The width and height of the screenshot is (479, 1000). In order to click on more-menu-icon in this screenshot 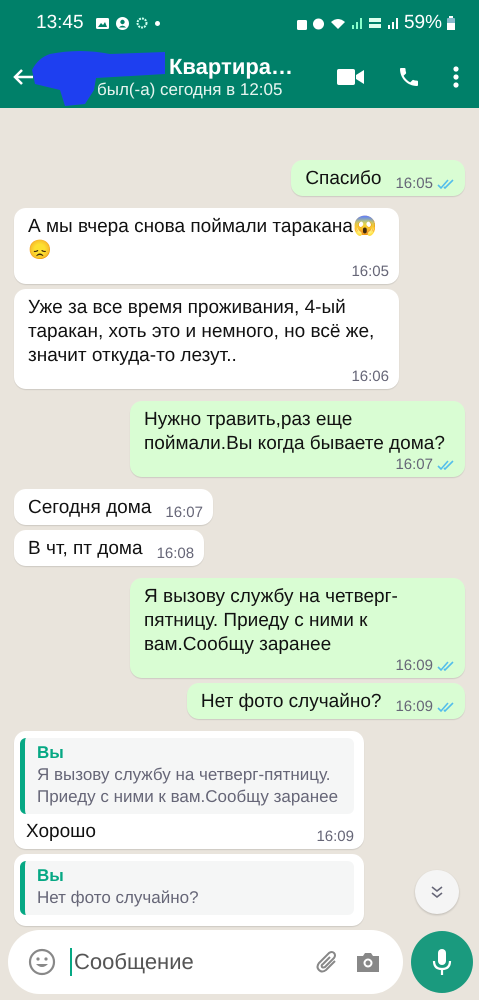, I will do `click(456, 77)`.